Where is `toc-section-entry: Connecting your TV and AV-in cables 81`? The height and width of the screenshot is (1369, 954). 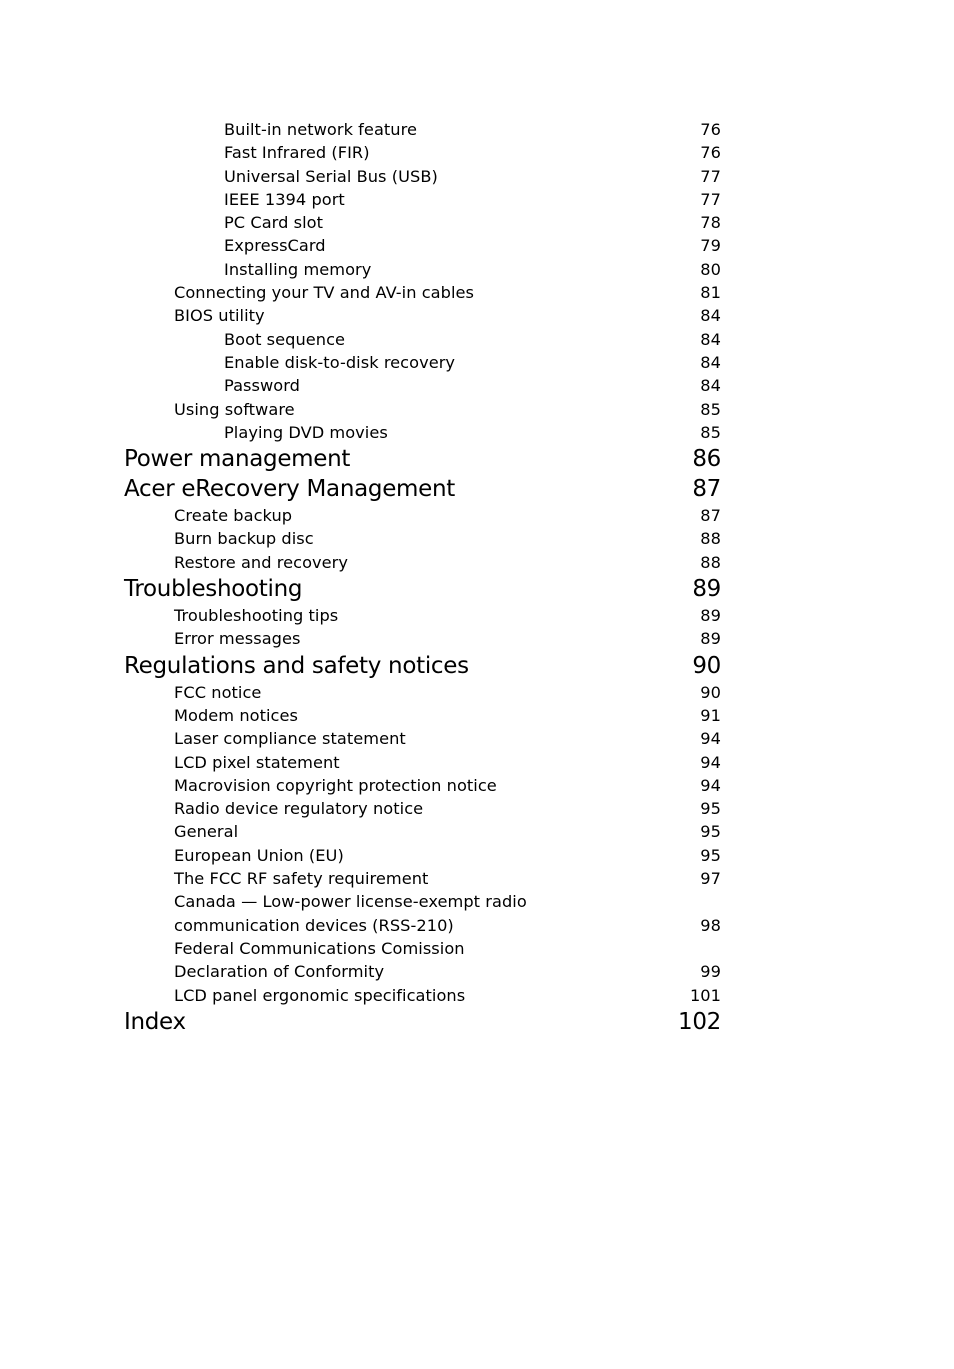
toc-section-entry: Connecting your TV and AV-in cables 81 is located at coordinates (422, 292).